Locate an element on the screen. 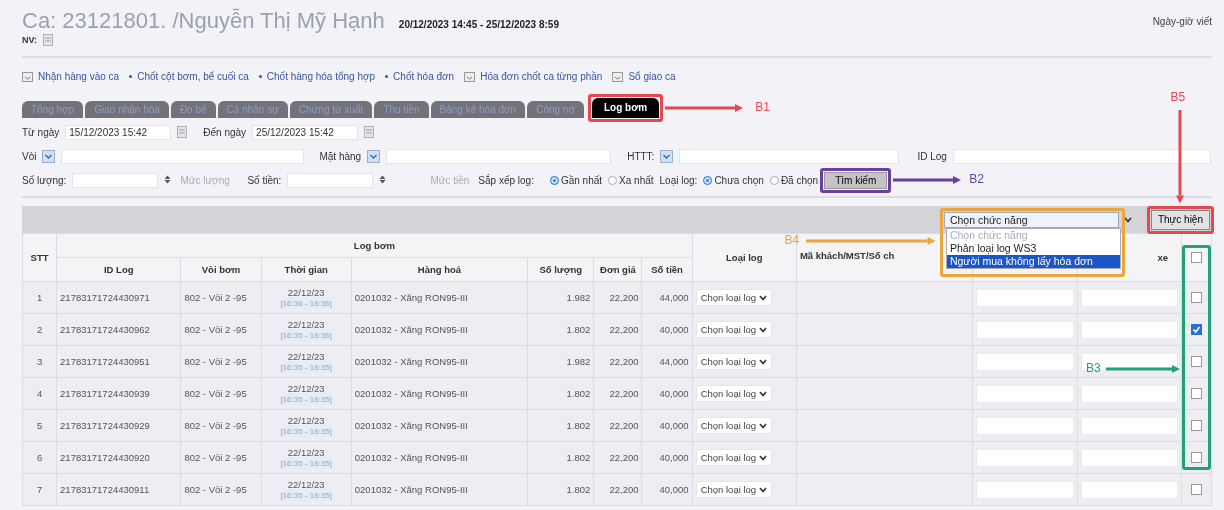  quantity-level-field: Mức lượng is located at coordinates (209, 180).